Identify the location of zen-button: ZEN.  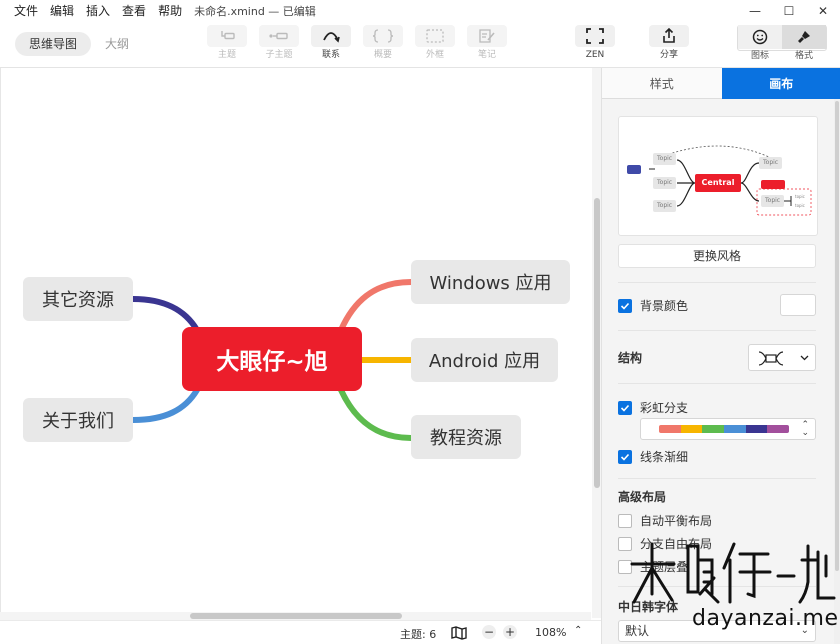
(595, 42).